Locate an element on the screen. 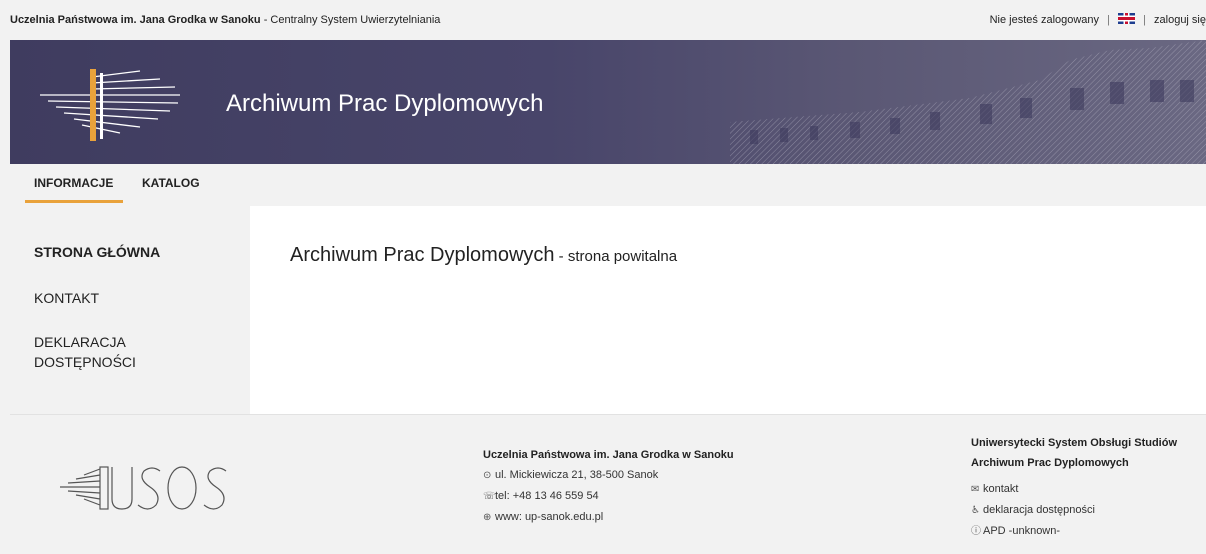 The width and height of the screenshot is (1206, 554). sidebar-item-deklaracja: DEKLARACJA DOSTĘPNOŚCI is located at coordinates (104, 352).